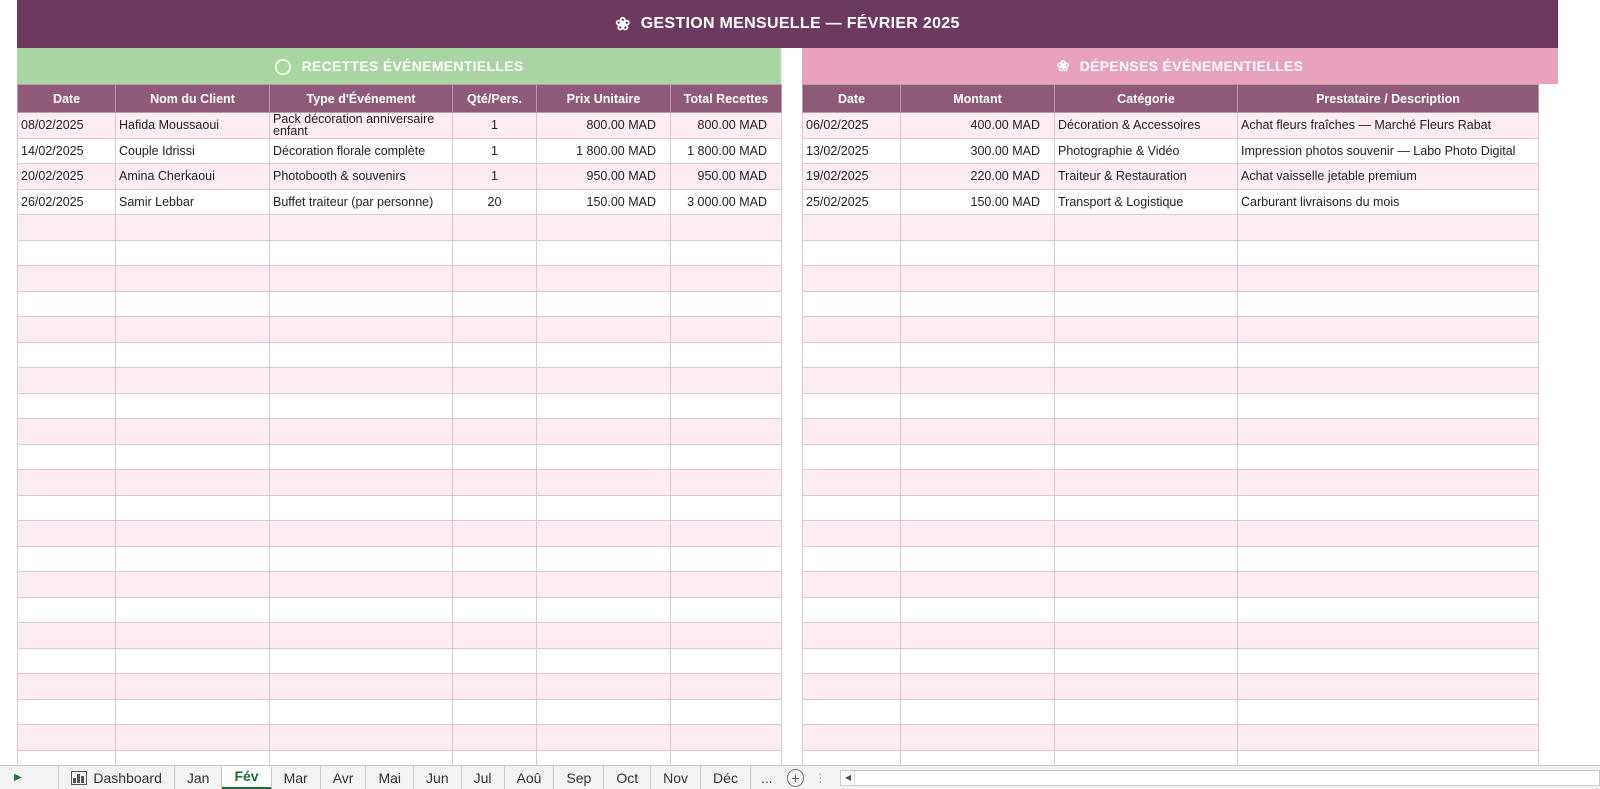  Describe the element at coordinates (1388, 176) in the screenshot. I see `table-cell: Achat vaisselle jetable premium` at that location.